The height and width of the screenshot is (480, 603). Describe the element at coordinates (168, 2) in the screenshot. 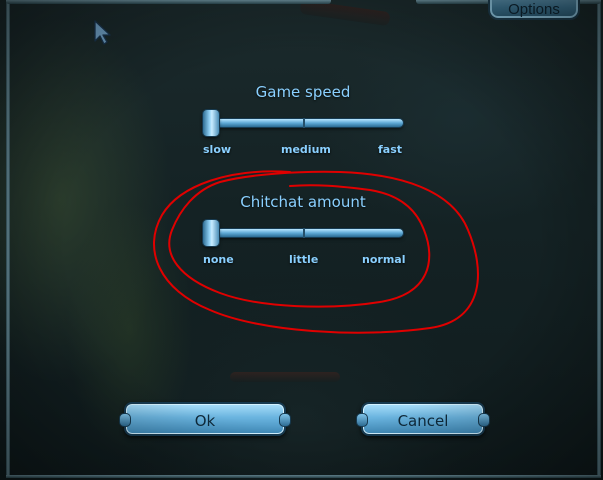

I see `frame-top-border` at that location.